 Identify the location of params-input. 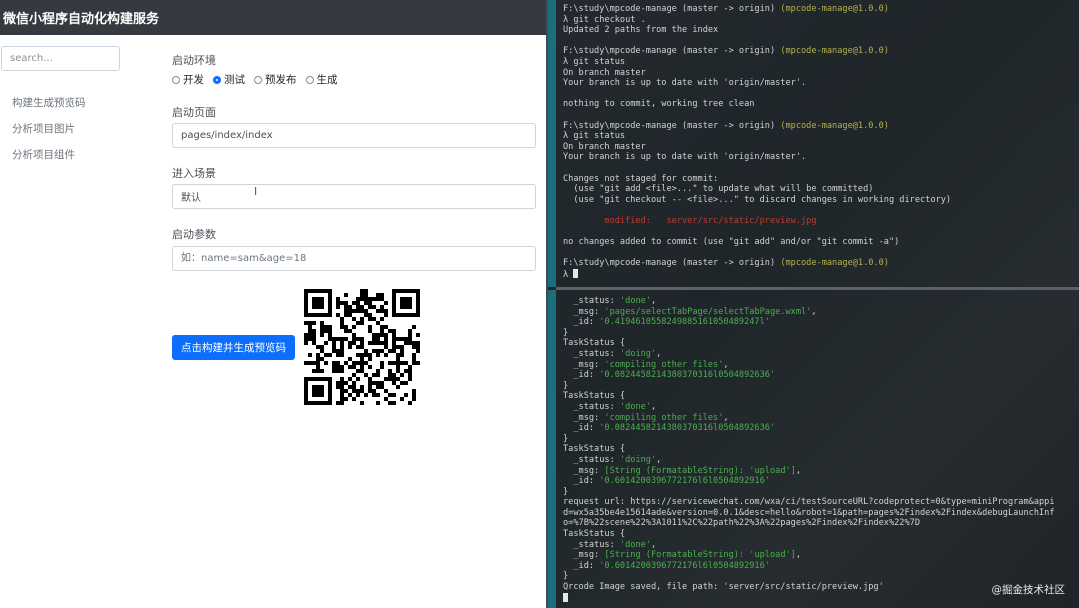
(354, 258).